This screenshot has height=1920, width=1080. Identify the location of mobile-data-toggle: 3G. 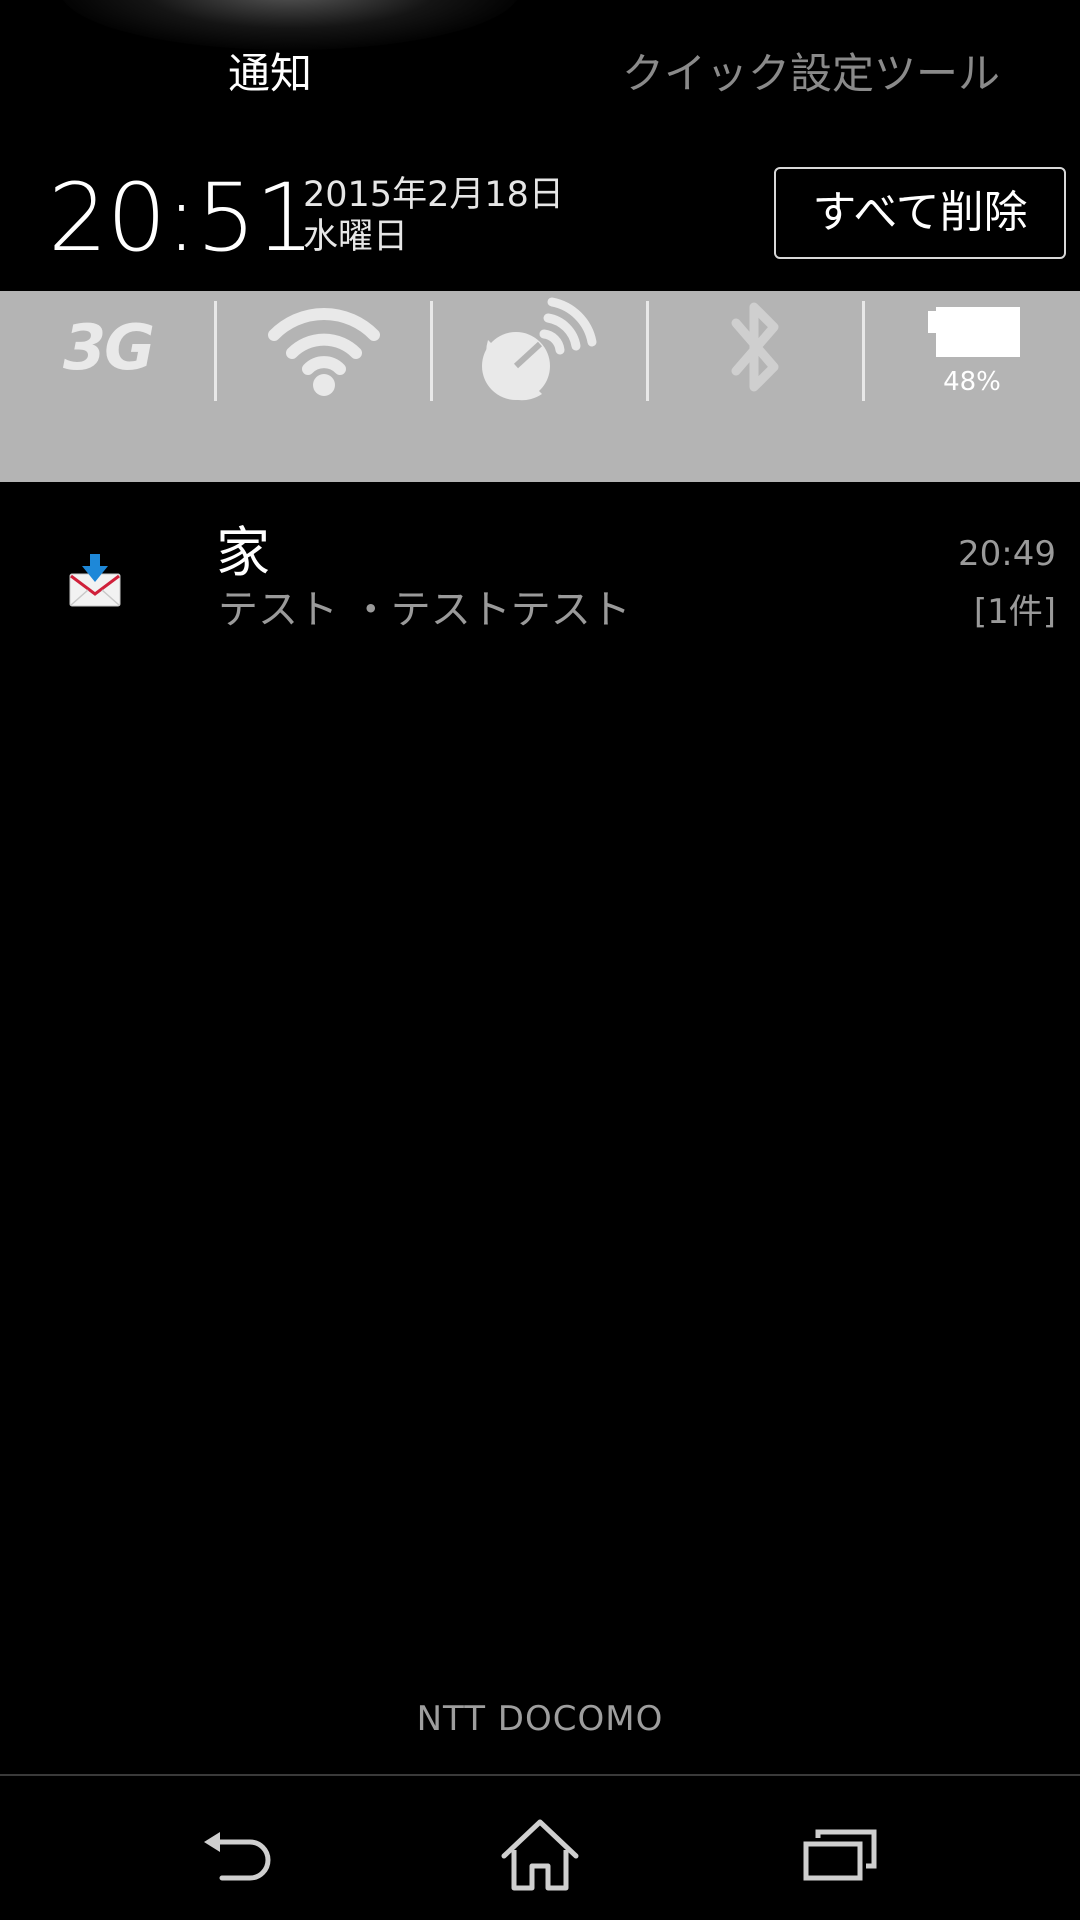
(108, 347).